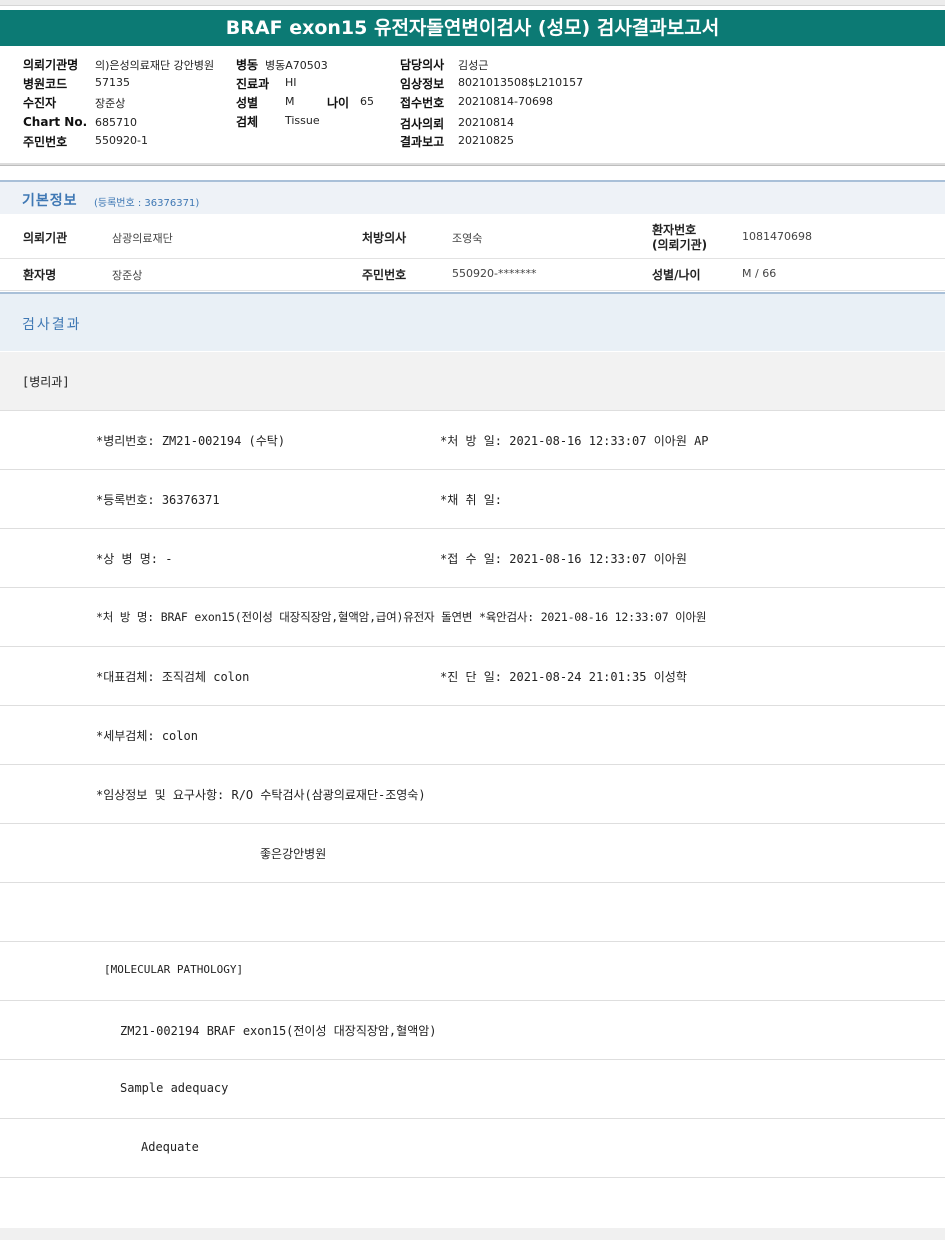 The image size is (945, 1240). What do you see at coordinates (112, 82) in the screenshot?
I see `hospcode-value: 57135` at bounding box center [112, 82].